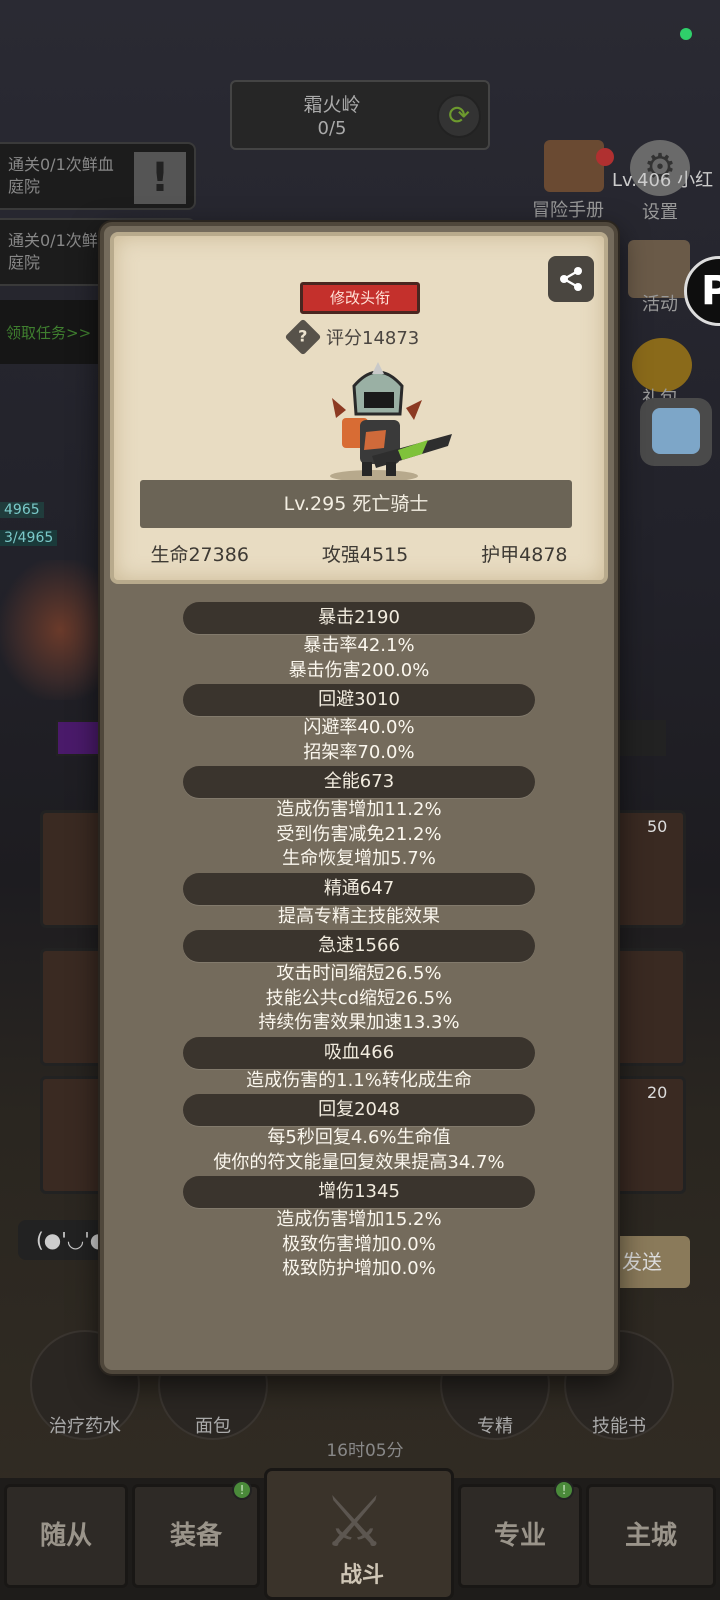 The width and height of the screenshot is (720, 1600). I want to click on stat-header: 急速1566, so click(359, 946).